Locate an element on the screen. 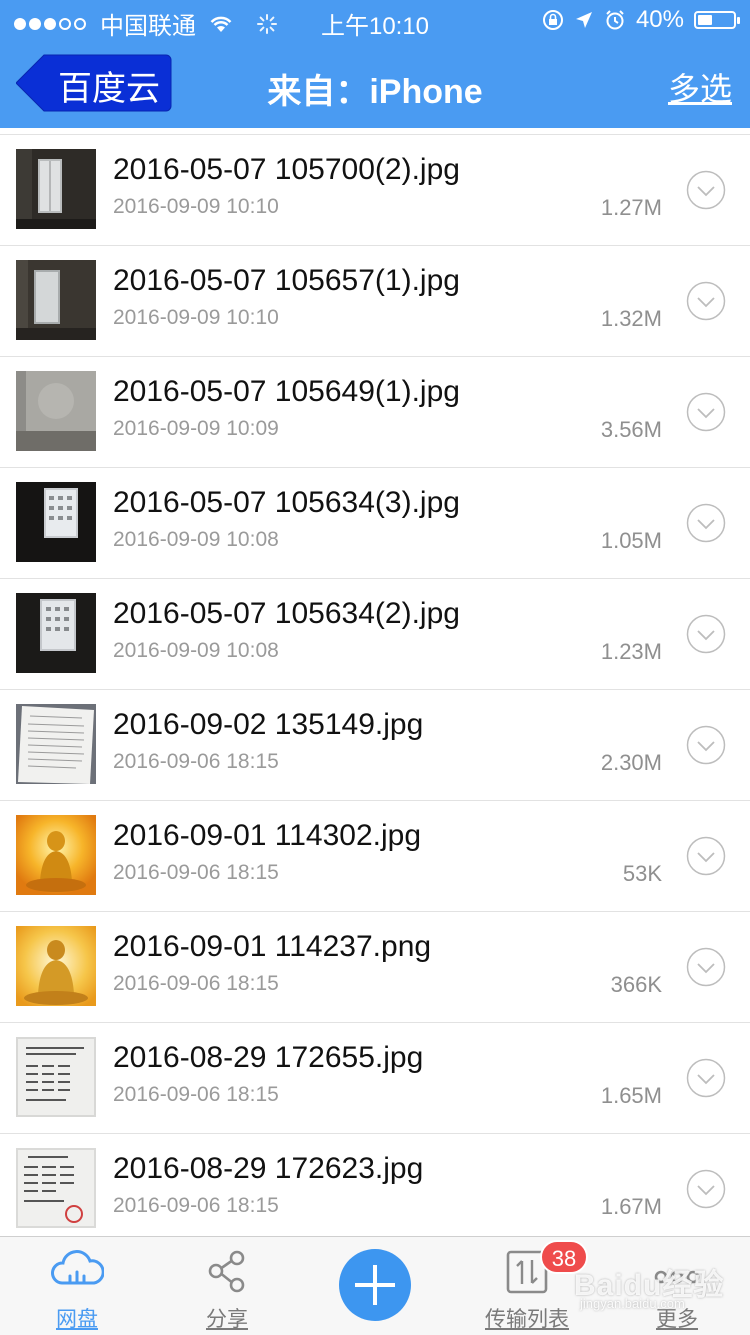 The width and height of the screenshot is (750, 1335). file-size: 53K is located at coordinates (642, 873).